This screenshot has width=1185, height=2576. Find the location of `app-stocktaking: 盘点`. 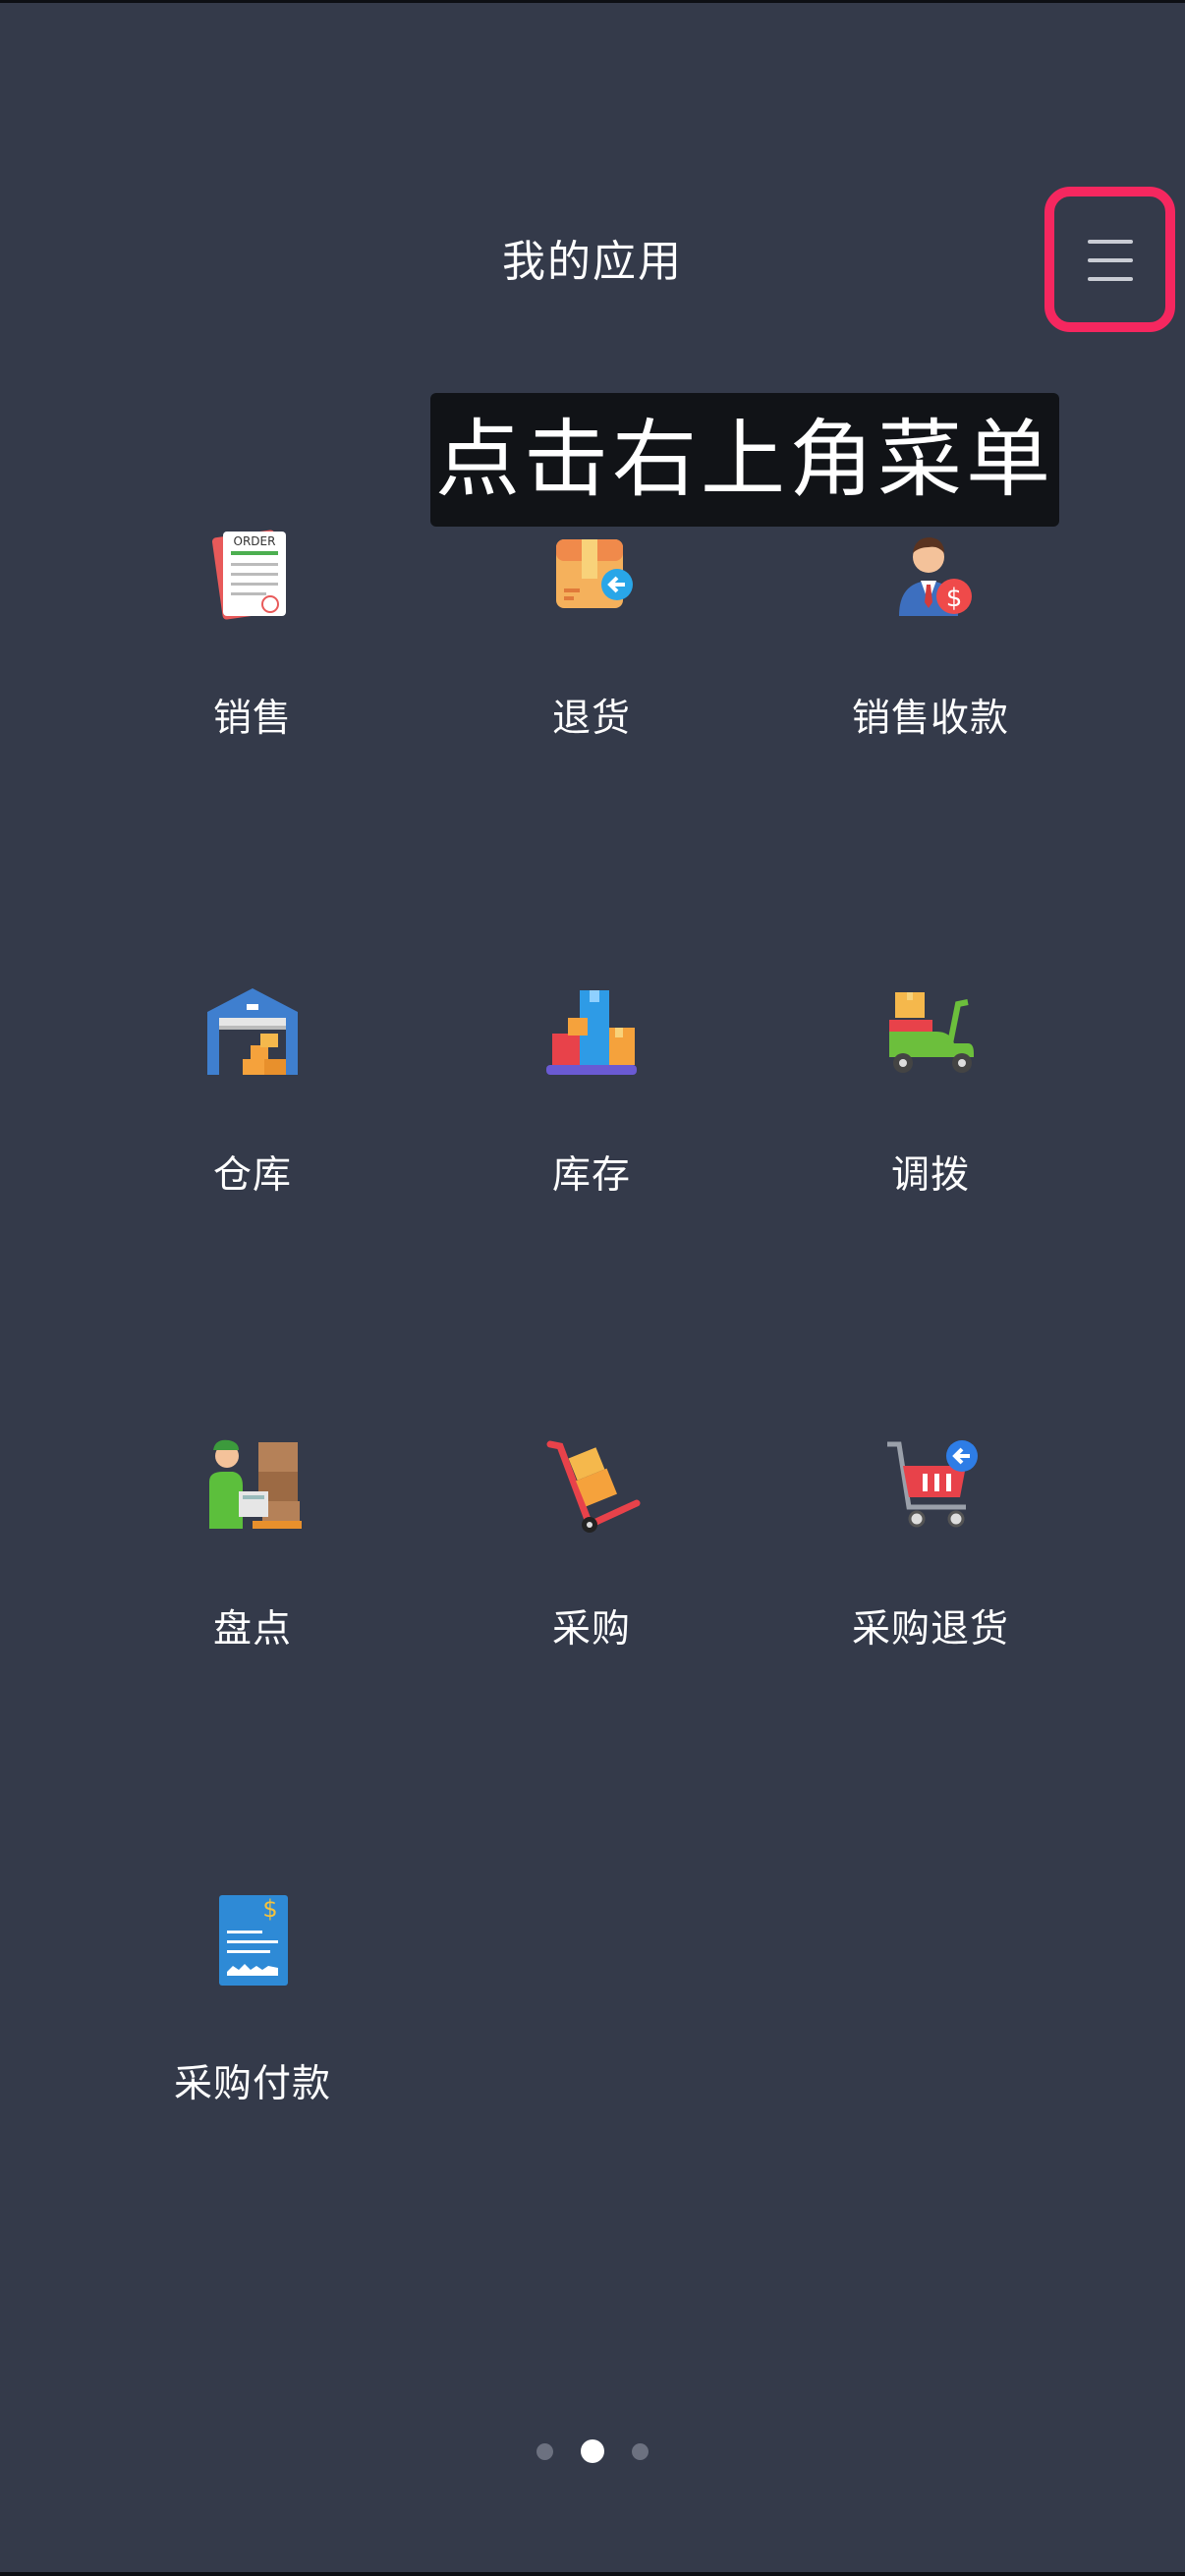

app-stocktaking: 盘点 is located at coordinates (253, 1564).